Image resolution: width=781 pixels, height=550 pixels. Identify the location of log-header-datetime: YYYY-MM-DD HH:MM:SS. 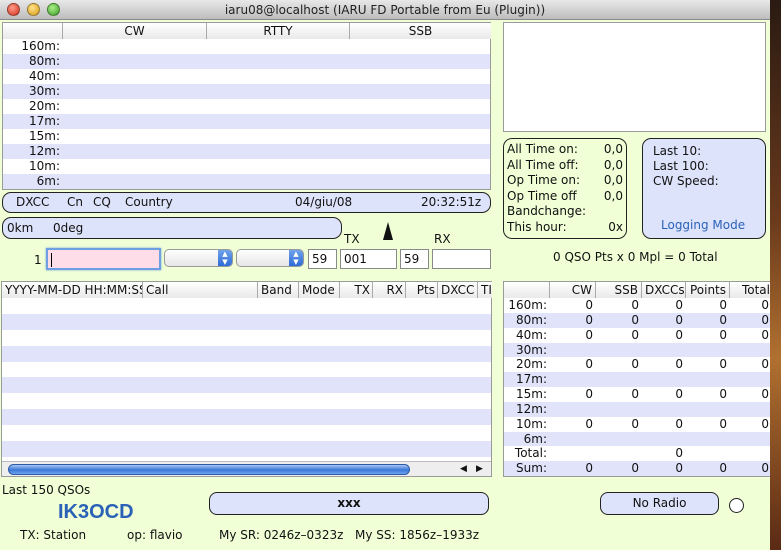
(72, 290).